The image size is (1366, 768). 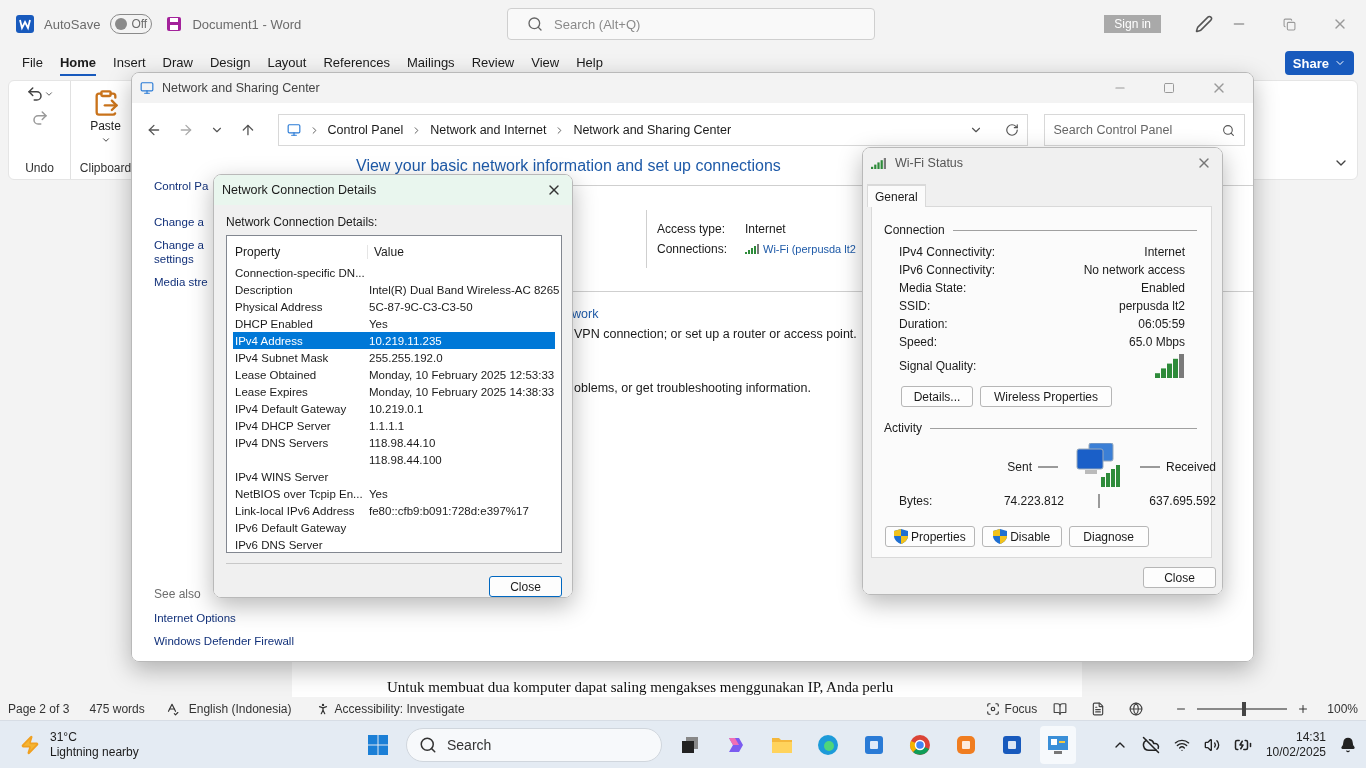 I want to click on list-row: IPv4 DNS Servers 118.98.44.10, so click(x=394, y=442).